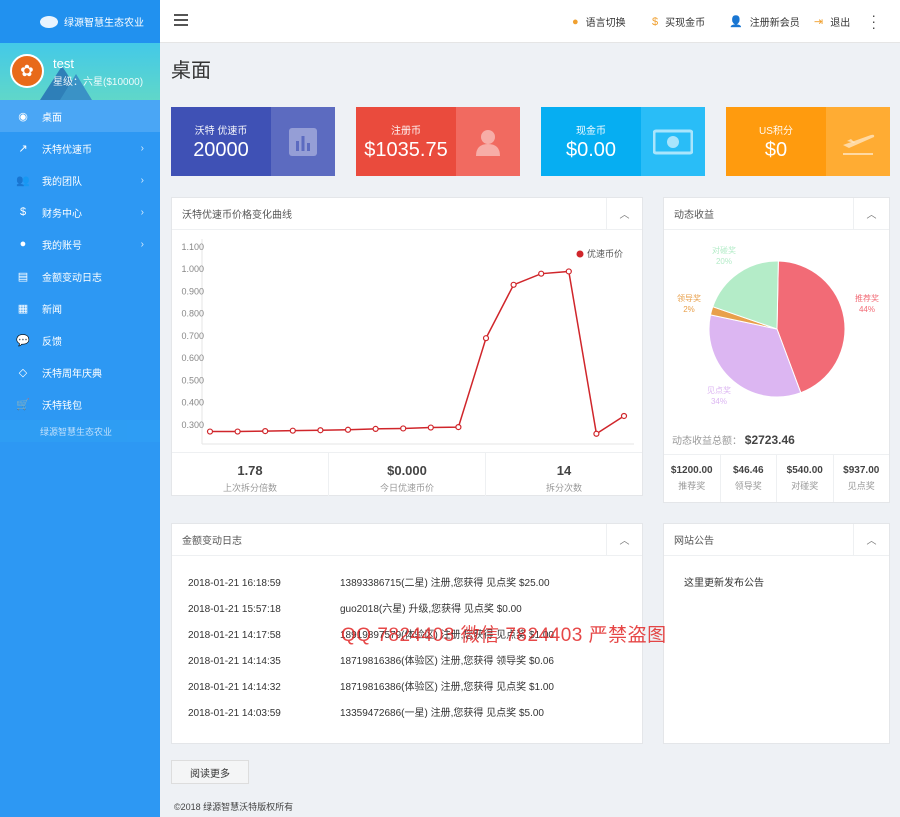 Image resolution: width=900 pixels, height=817 pixels. Describe the element at coordinates (564, 470) in the screenshot. I see `stat-value: 14` at that location.